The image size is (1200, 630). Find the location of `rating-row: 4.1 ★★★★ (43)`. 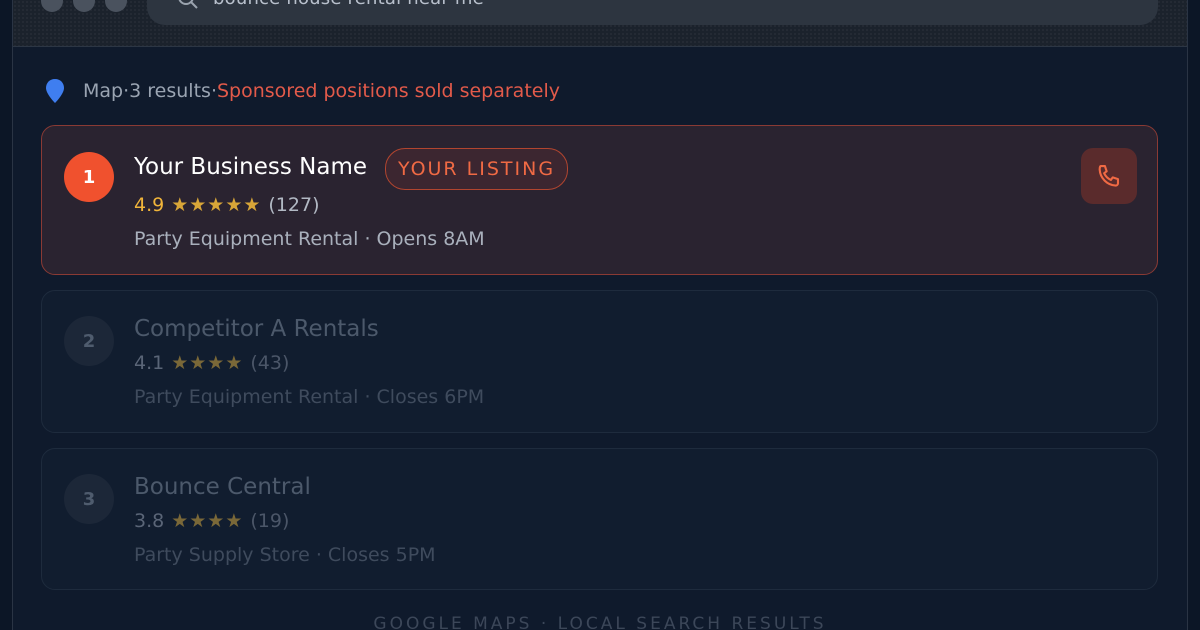

rating-row: 4.1 ★★★★ (43) is located at coordinates (211, 363).